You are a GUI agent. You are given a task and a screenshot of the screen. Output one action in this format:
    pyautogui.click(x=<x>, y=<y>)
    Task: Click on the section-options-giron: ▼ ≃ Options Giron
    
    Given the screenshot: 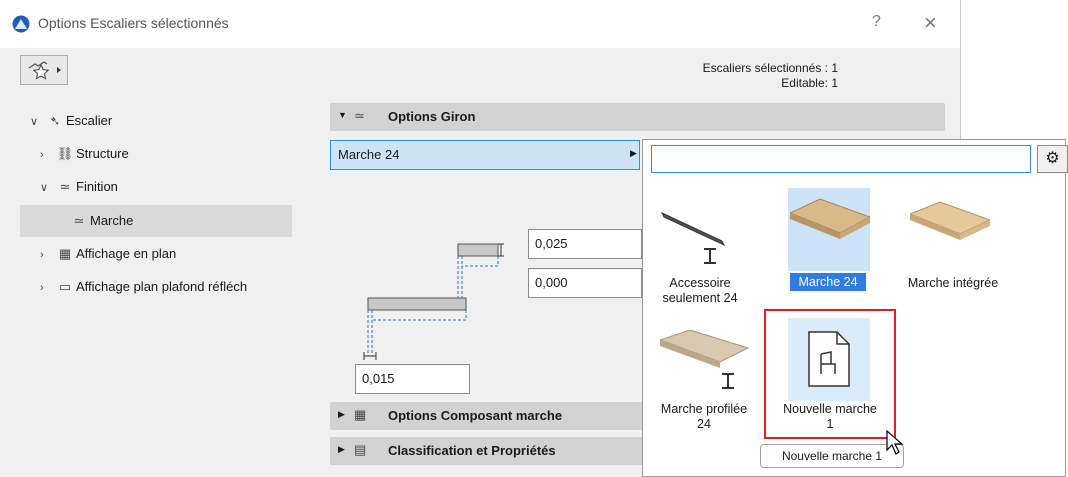 What is the action you would take?
    pyautogui.click(x=637, y=117)
    